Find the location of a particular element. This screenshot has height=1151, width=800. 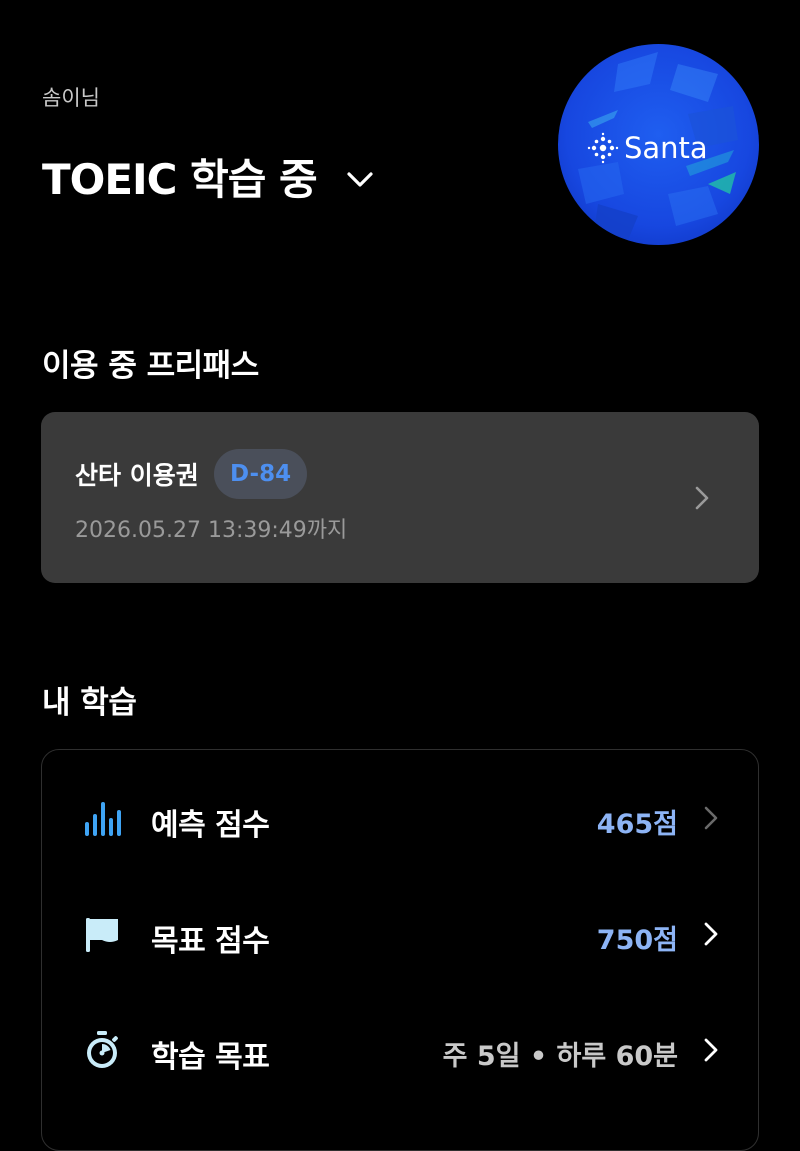

row-label: 예측 점수 is located at coordinates (210, 825).